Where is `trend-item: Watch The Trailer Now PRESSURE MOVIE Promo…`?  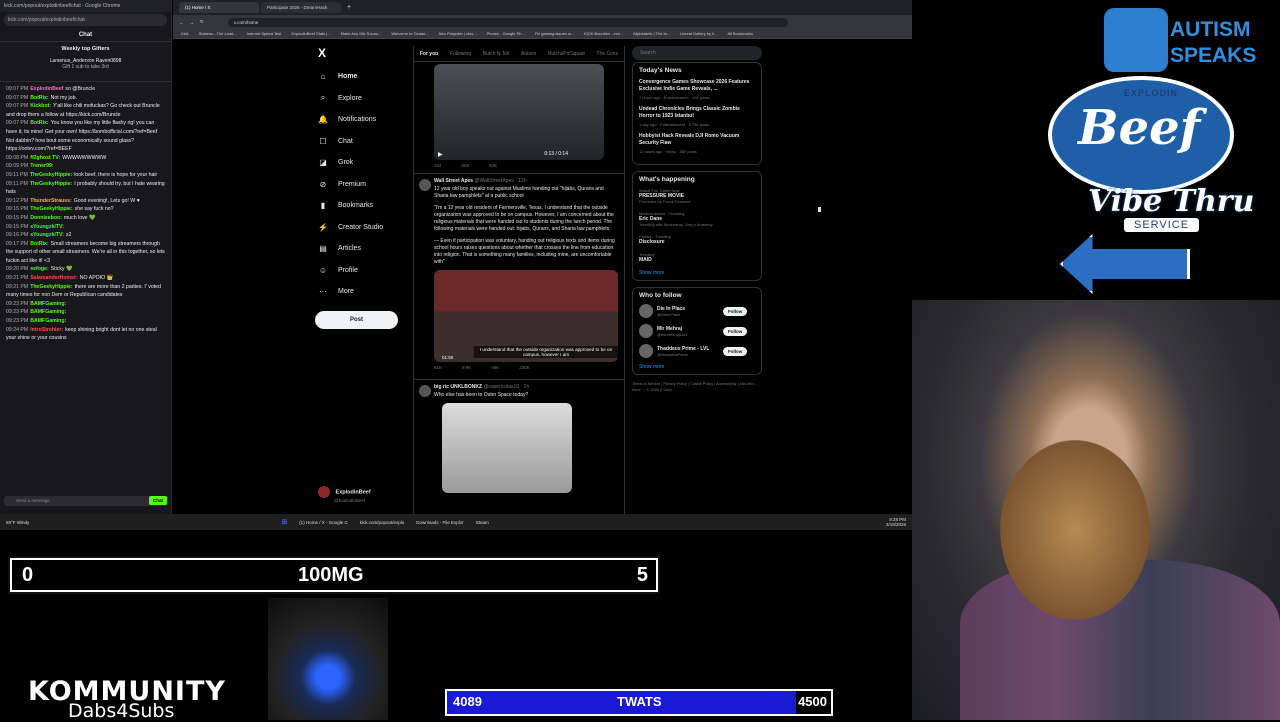 trend-item: Watch The Trailer Now PRESSURE MOVIE Promo… is located at coordinates (697, 196).